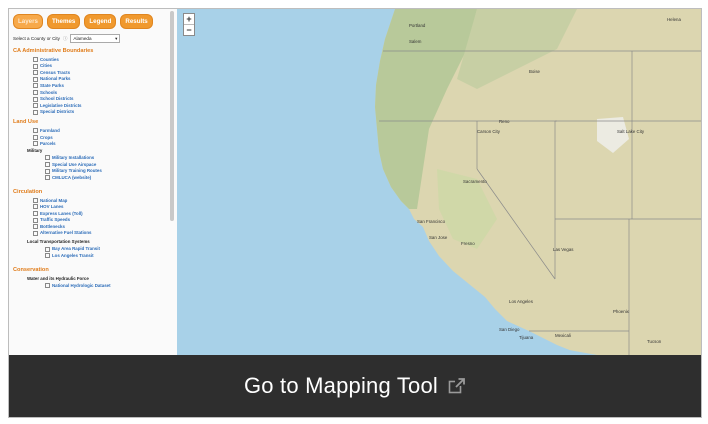  I want to click on county-label: Select a County or City, so click(36, 38).